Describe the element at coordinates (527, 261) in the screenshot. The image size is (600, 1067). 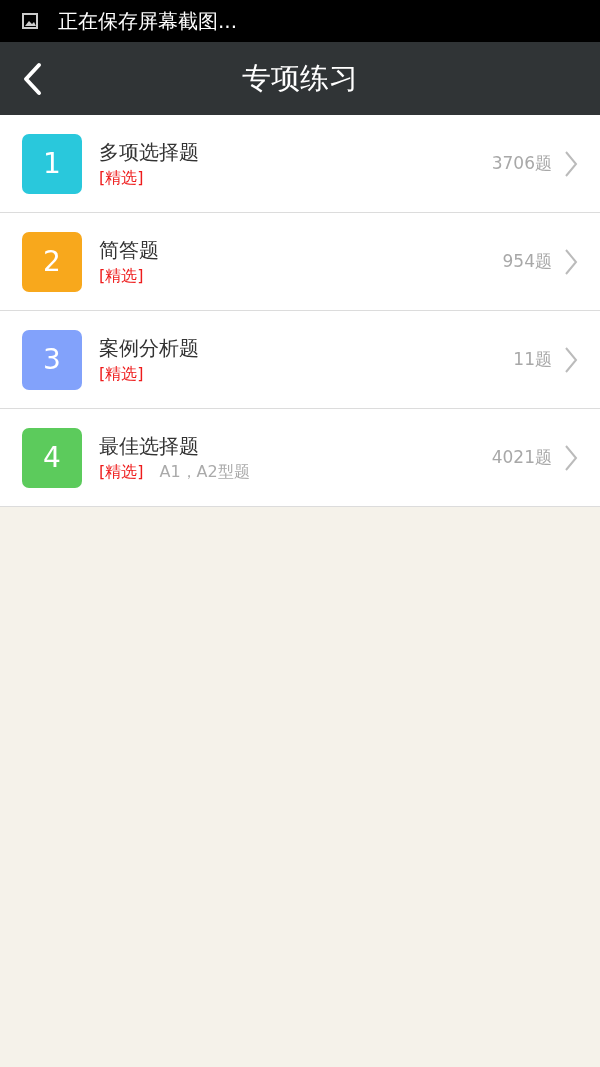
I see `question-count: 954题` at that location.